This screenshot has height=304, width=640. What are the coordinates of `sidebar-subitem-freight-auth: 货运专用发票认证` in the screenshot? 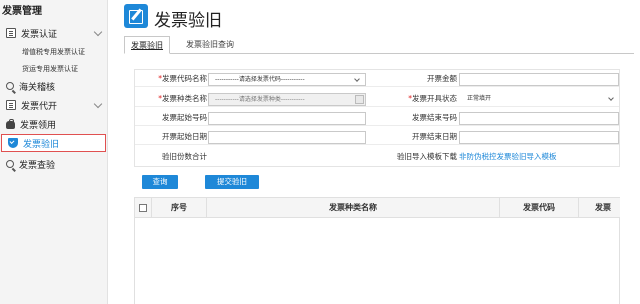 It's located at (50, 69).